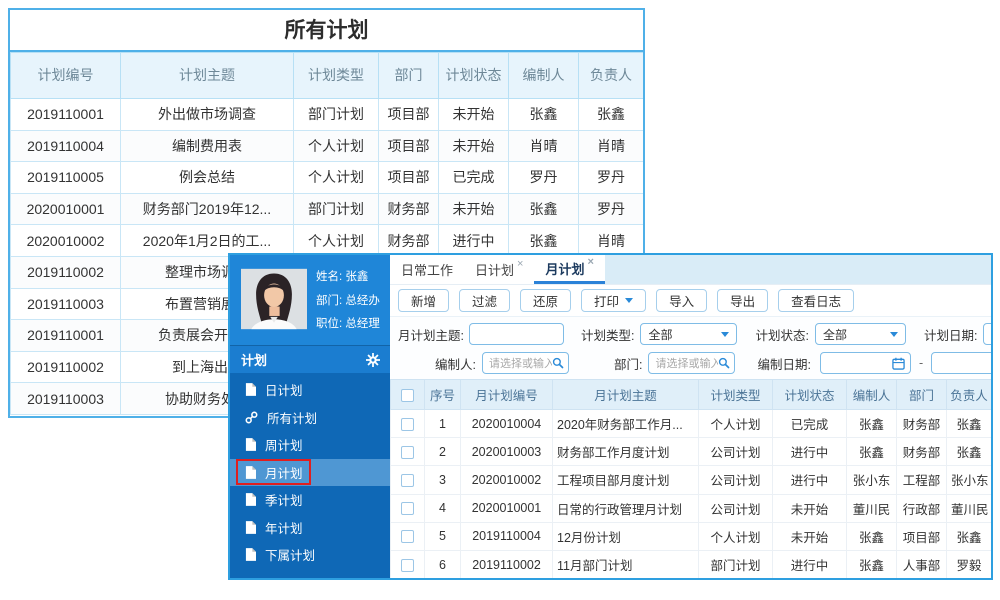 This screenshot has height=600, width=1000. Describe the element at coordinates (921, 394) in the screenshot. I see `col-department: 部门` at that location.